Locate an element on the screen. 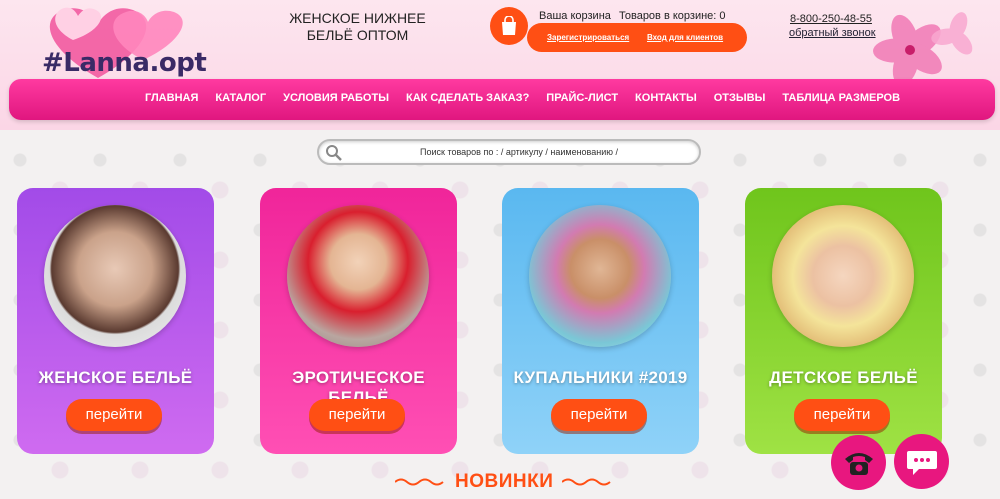  call-button is located at coordinates (858, 462).